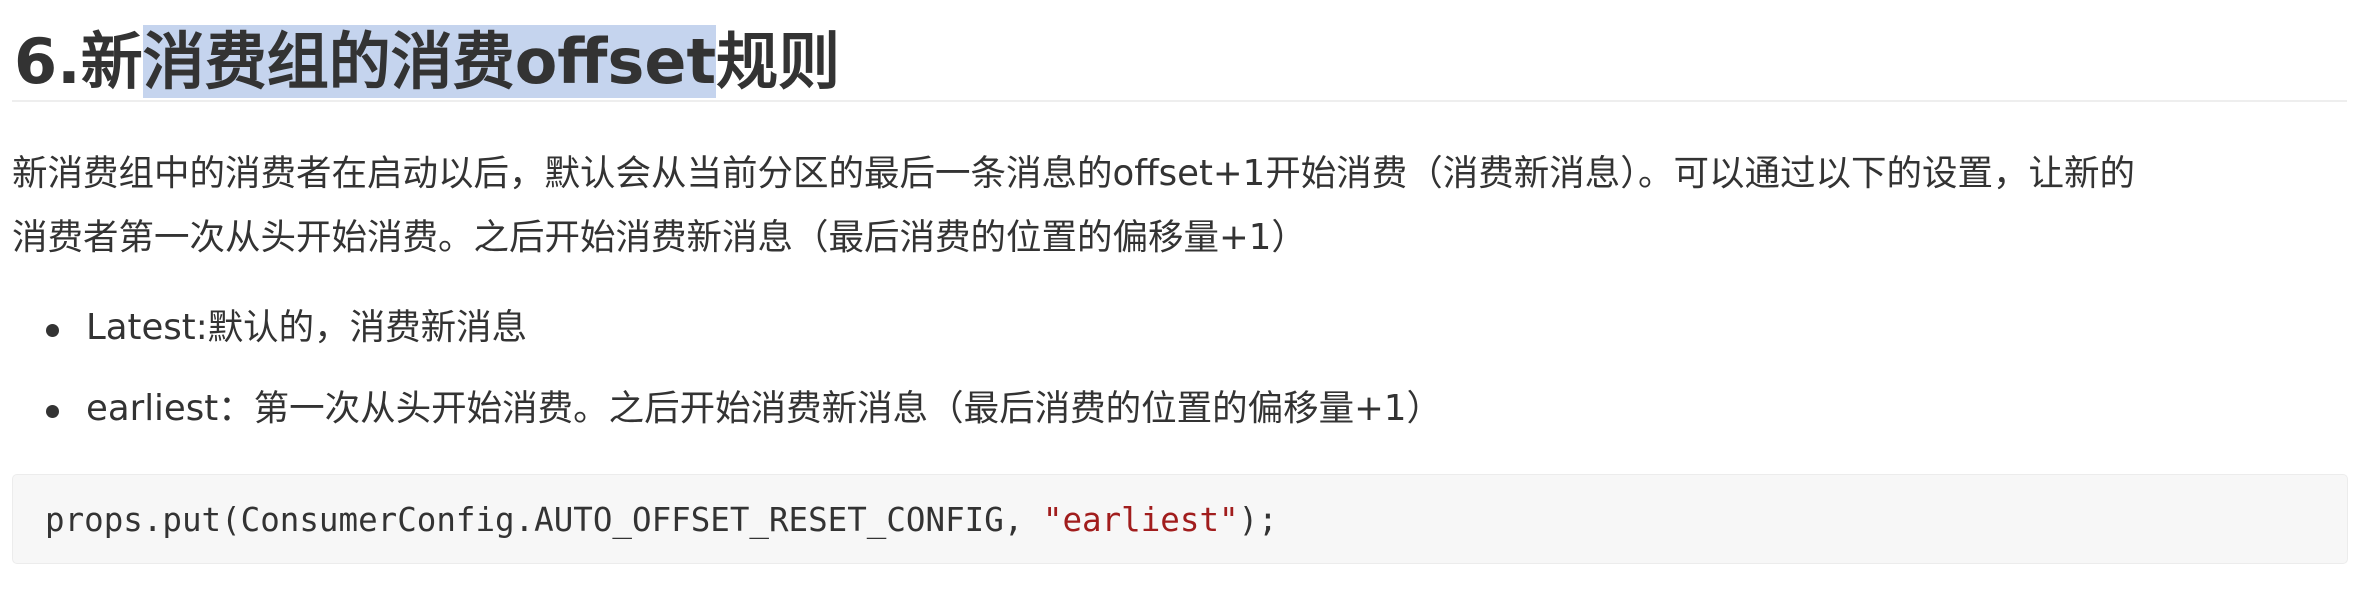 Image resolution: width=2363 pixels, height=596 pixels. Describe the element at coordinates (659, 237) in the screenshot. I see `paragraph-line-2: 消费者第一次从头开始消费。之后开始消费新消息（最后消费的位置的偏移量+1）` at that location.